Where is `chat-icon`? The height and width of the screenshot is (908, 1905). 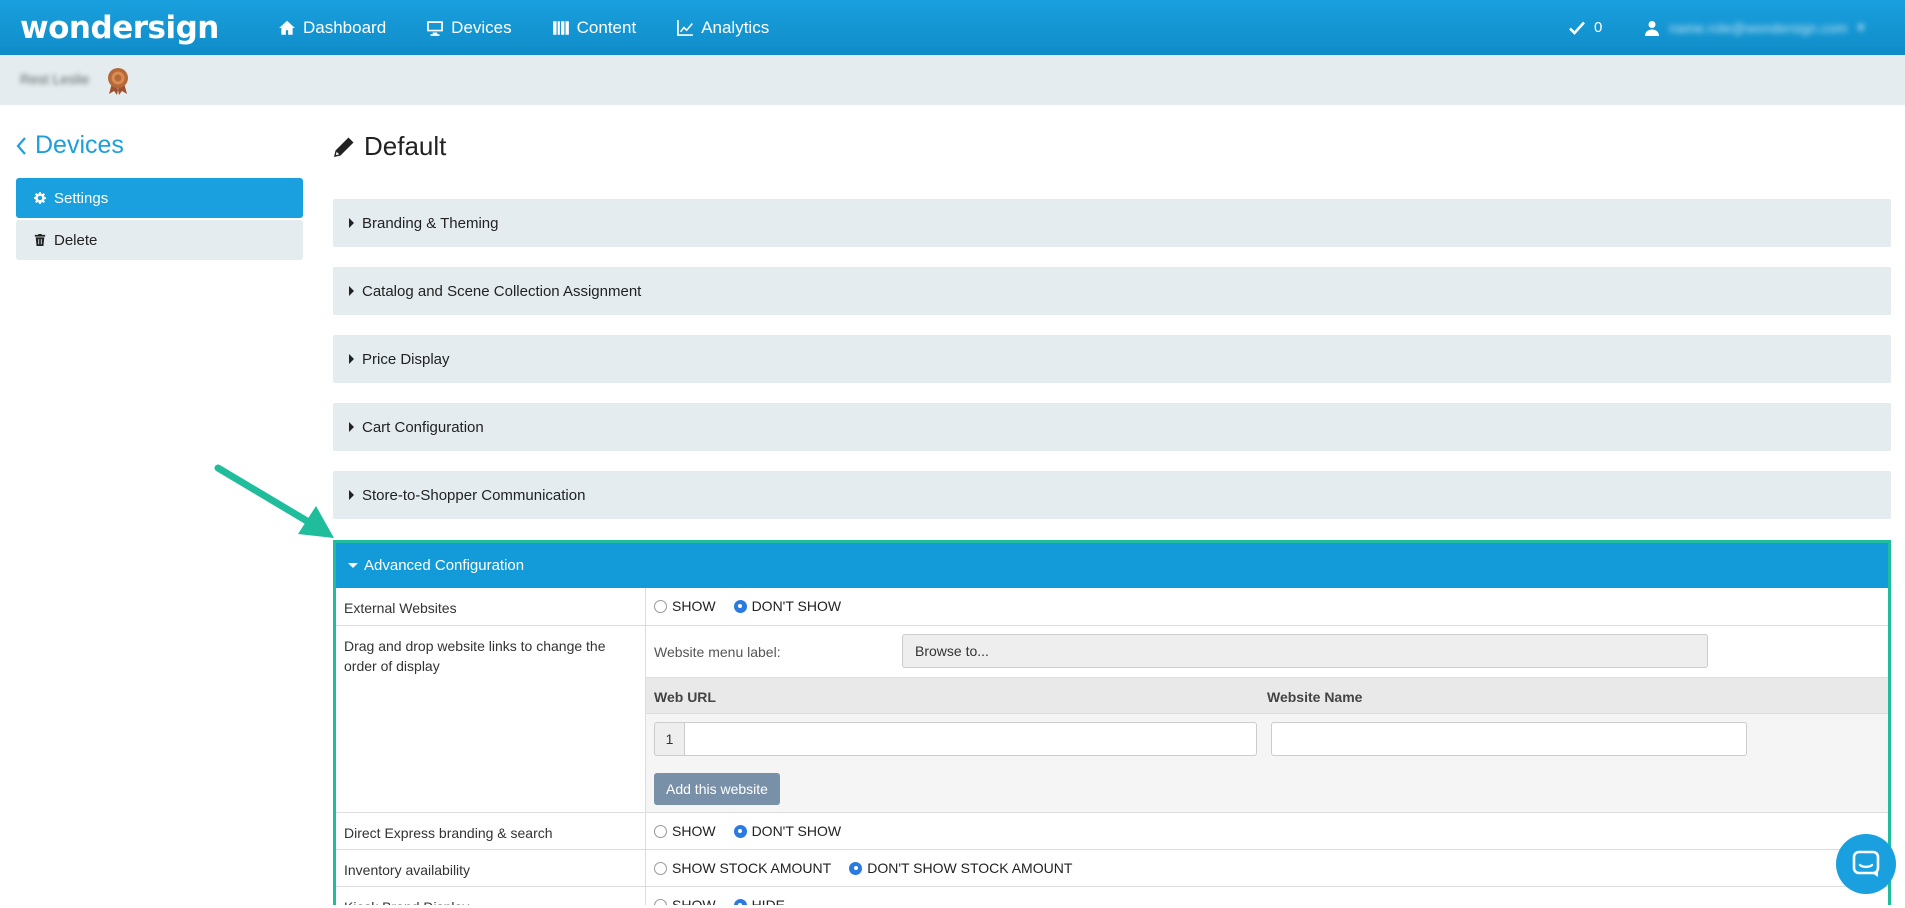
chat-icon is located at coordinates (1866, 863).